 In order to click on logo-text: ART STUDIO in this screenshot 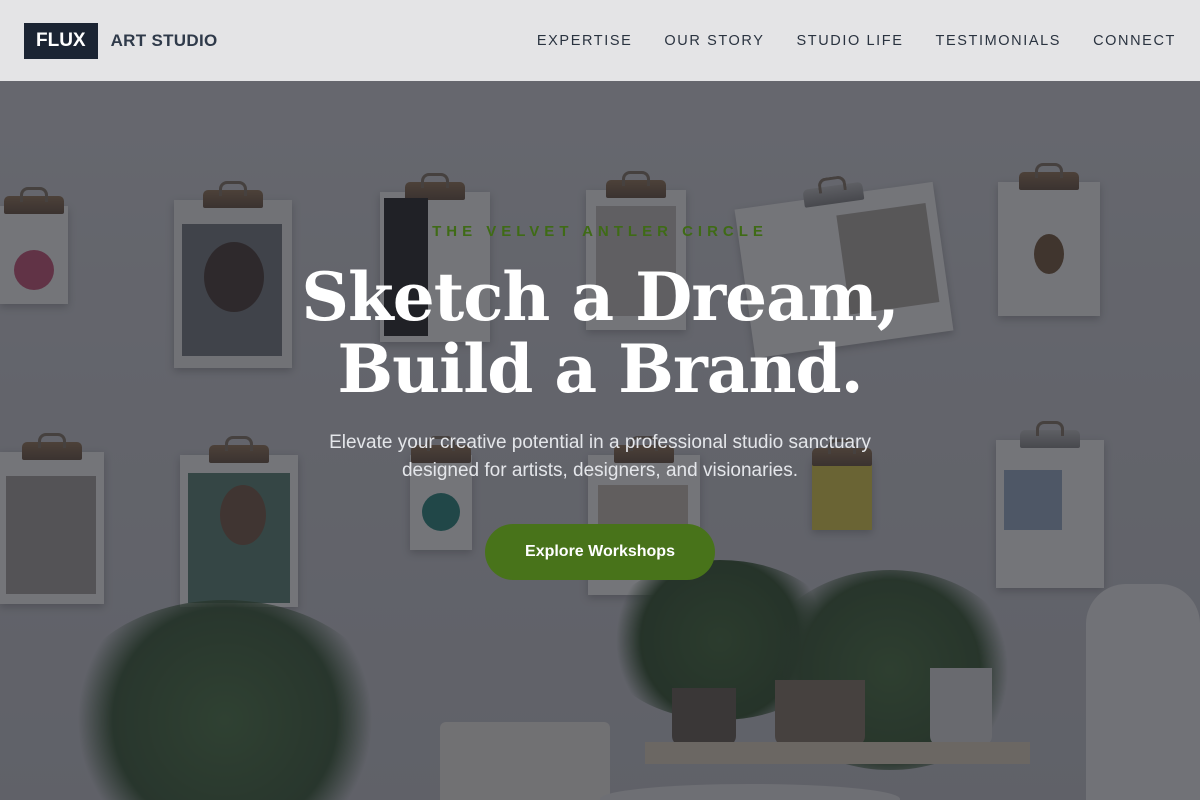, I will do `click(164, 41)`.